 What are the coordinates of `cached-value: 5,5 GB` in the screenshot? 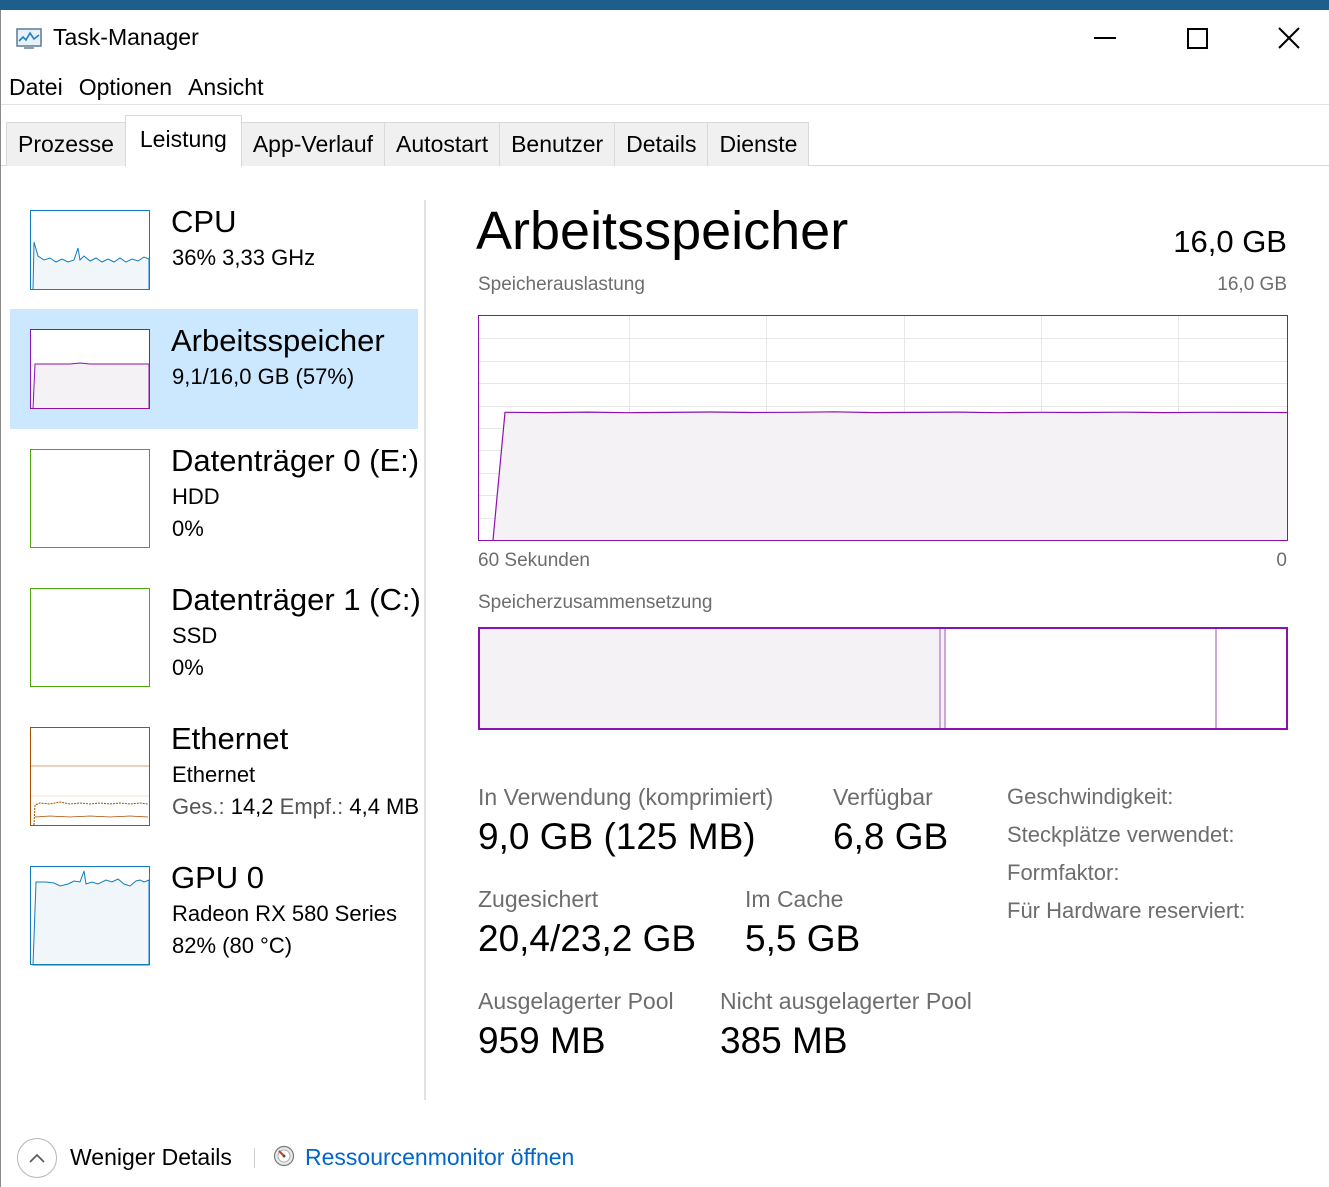 It's located at (803, 938).